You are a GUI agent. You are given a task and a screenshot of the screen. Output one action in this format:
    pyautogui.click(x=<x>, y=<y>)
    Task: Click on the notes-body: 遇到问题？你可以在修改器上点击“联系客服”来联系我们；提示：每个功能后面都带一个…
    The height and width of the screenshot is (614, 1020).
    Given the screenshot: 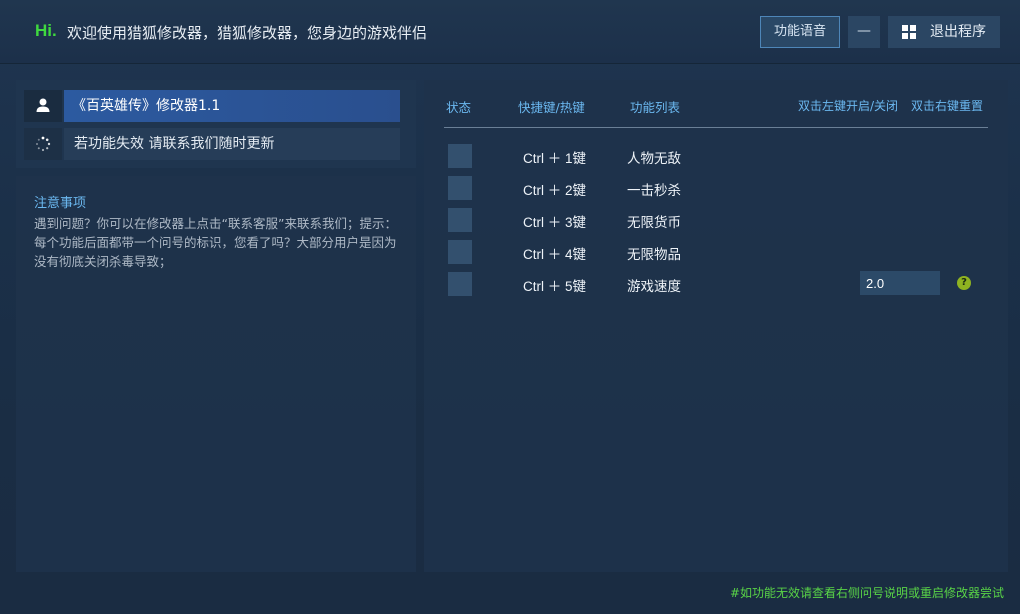 What is the action you would take?
    pyautogui.click(x=215, y=242)
    